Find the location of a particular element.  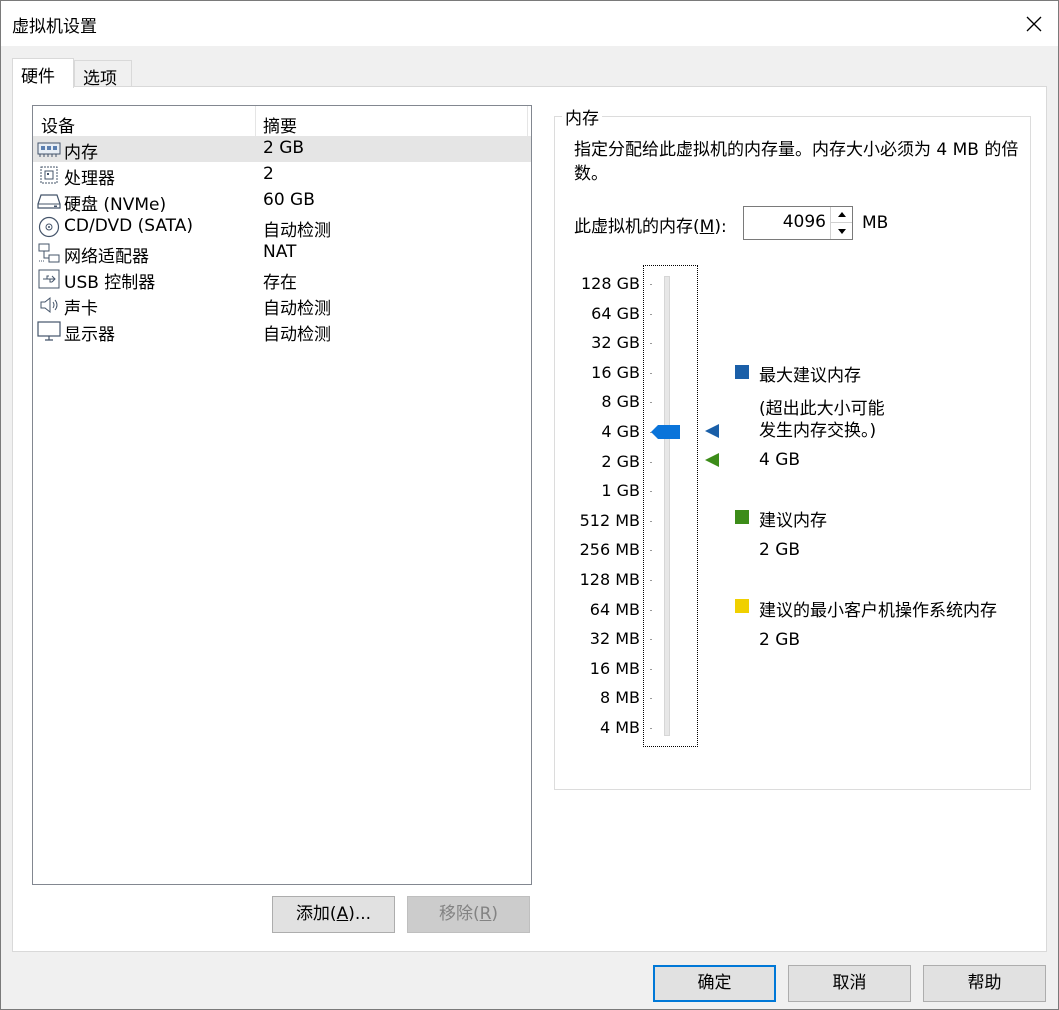

device-row-network-adapter: 网络适配器 NAT is located at coordinates (282, 253).